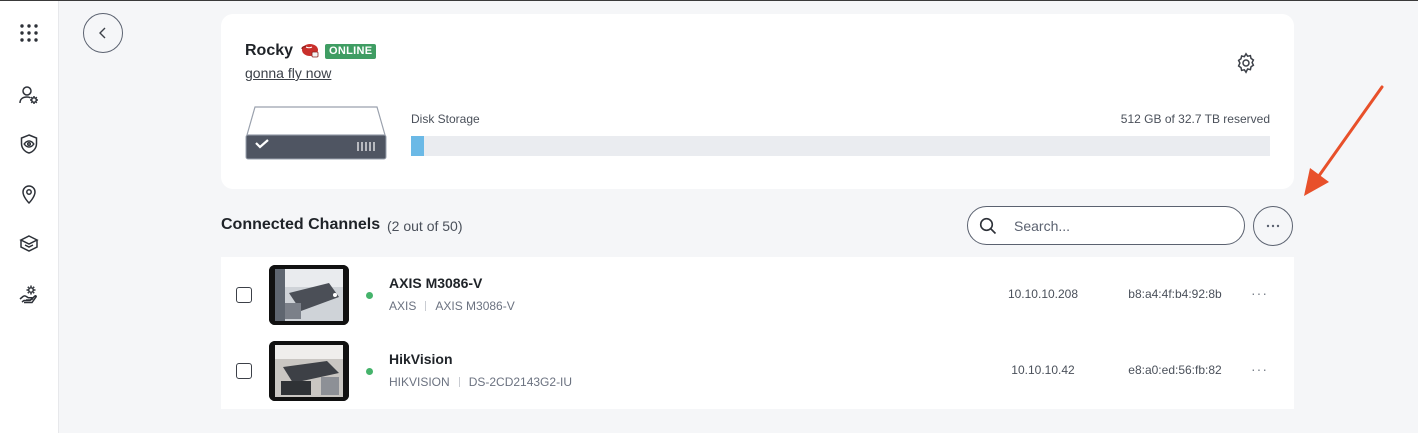 The height and width of the screenshot is (433, 1418). I want to click on channel-brand: HIKVISION, so click(419, 382).